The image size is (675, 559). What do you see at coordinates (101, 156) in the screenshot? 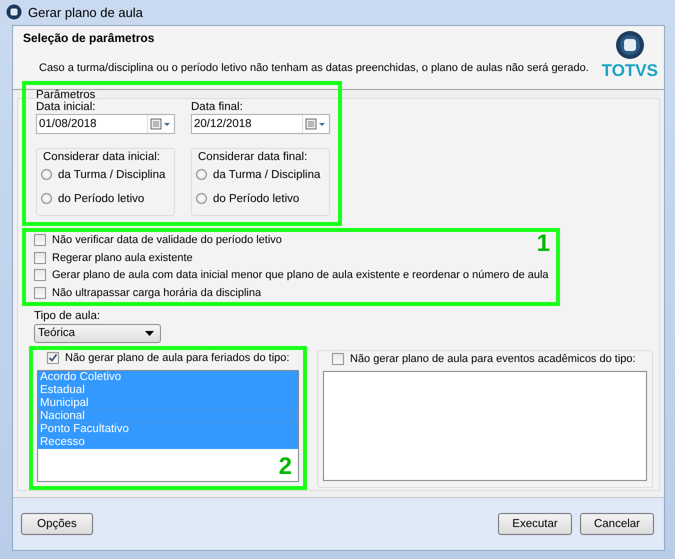
I see `group-label: Considerar data inicial:` at bounding box center [101, 156].